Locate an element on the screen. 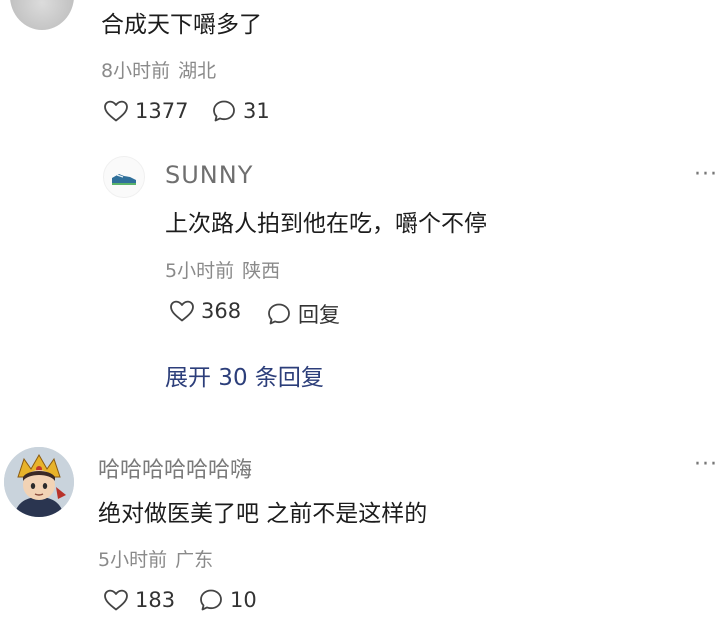 Image resolution: width=720 pixels, height=631 pixels. reply-count: 10 is located at coordinates (243, 600).